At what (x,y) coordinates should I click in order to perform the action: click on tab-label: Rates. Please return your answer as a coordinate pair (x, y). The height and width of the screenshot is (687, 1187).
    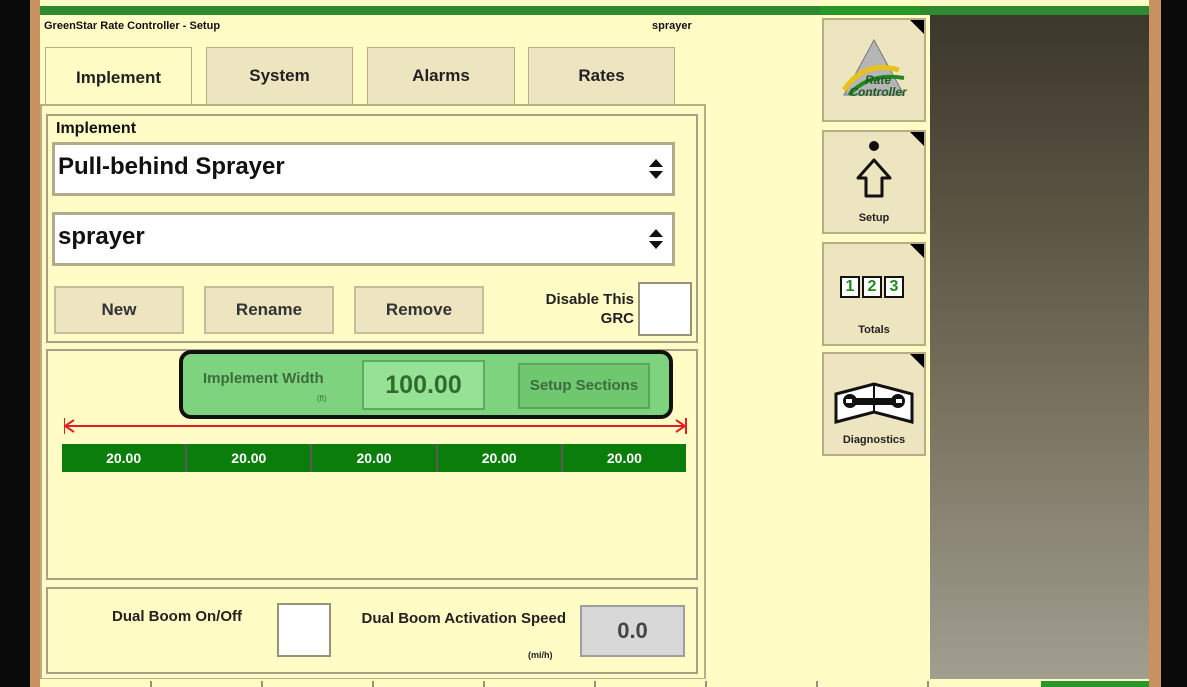
    Looking at the image, I should click on (601, 75).